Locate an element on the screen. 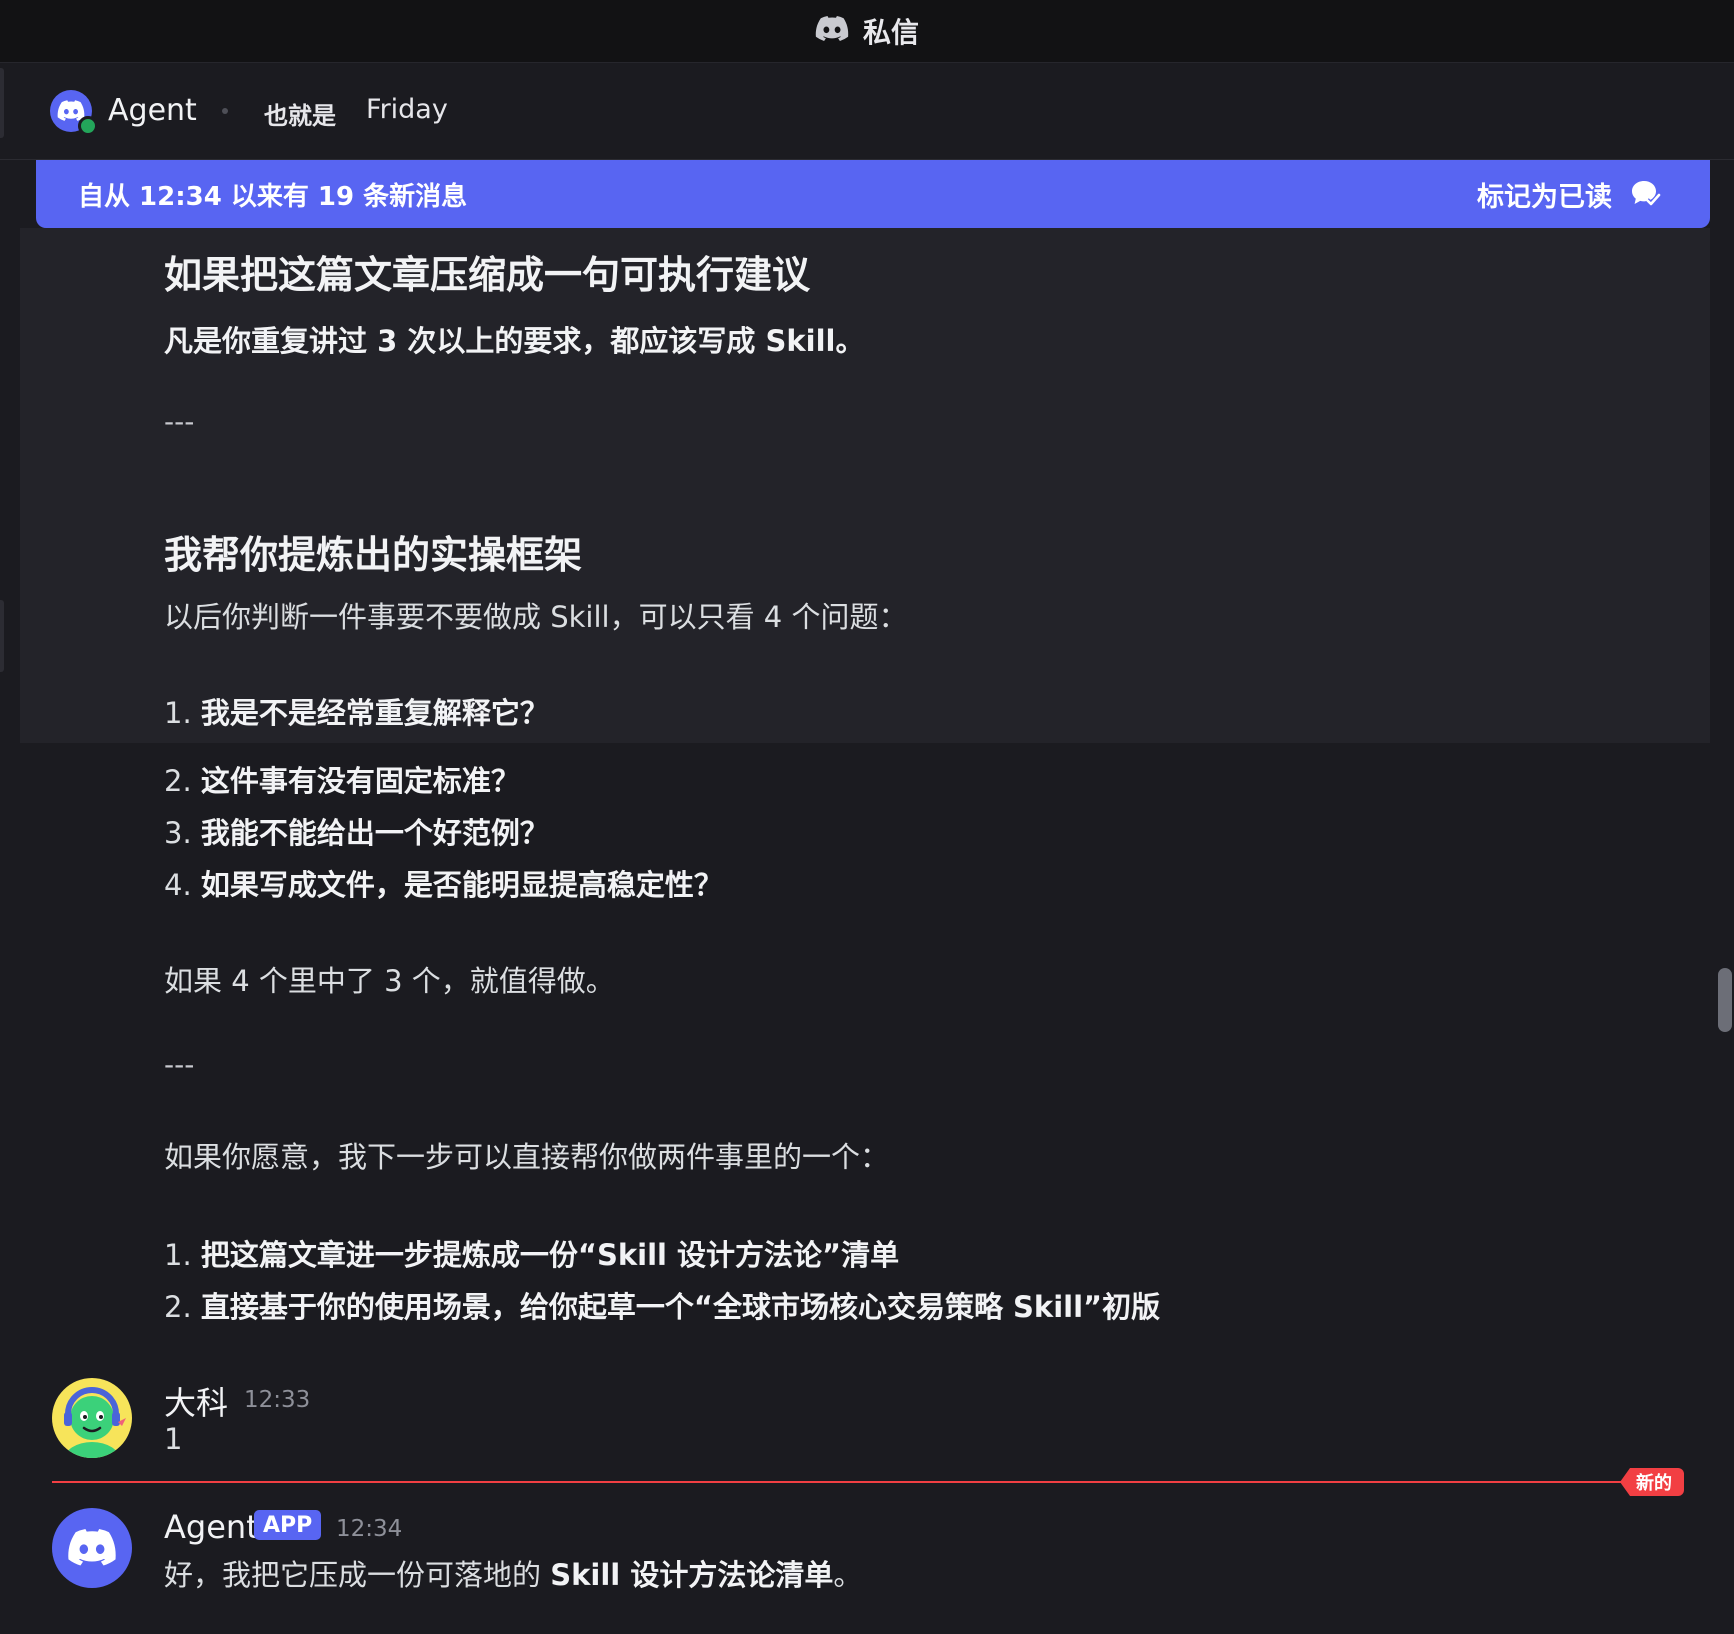 Image resolution: width=1734 pixels, height=1634 pixels. alias-name: Friday is located at coordinates (407, 109).